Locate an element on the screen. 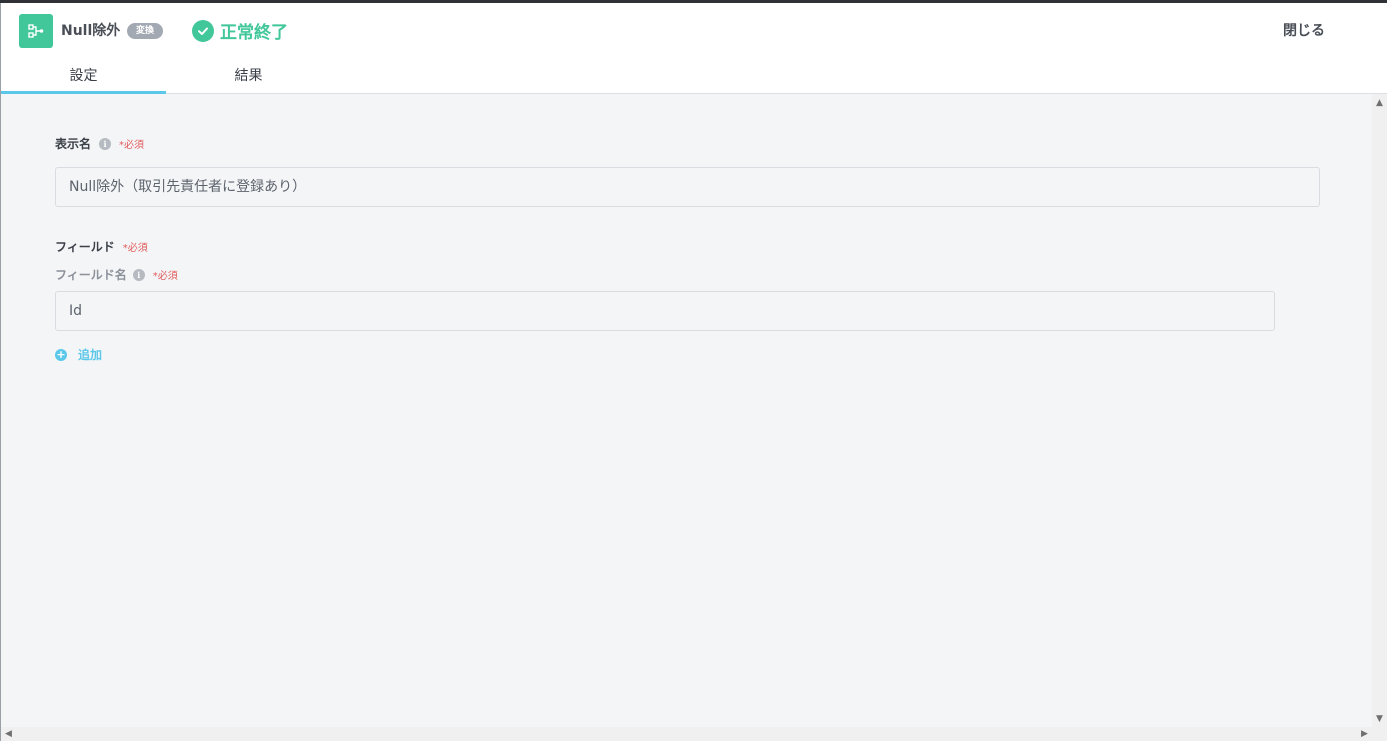 This screenshot has width=1387, height=741. plus-circle-icon: + is located at coordinates (61, 354).